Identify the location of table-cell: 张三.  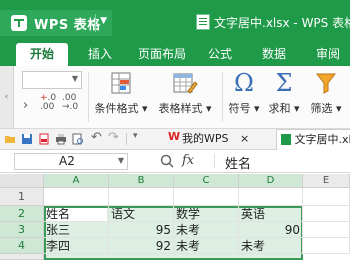
(76, 230).